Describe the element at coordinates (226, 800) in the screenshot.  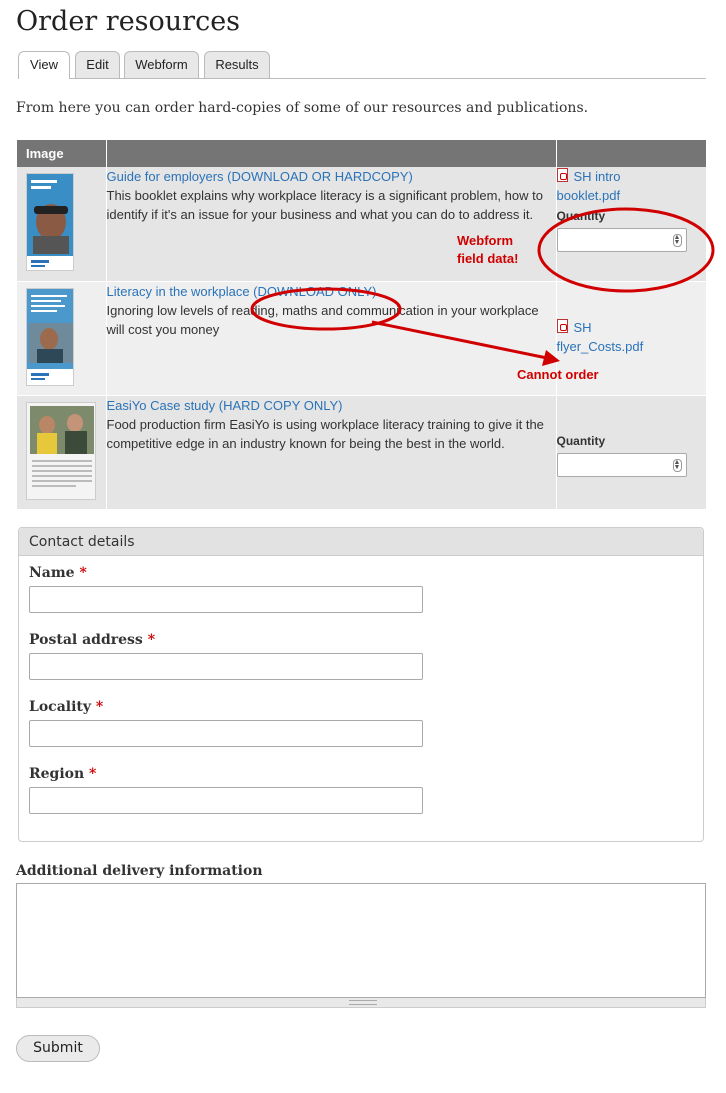
I see `region-field` at that location.